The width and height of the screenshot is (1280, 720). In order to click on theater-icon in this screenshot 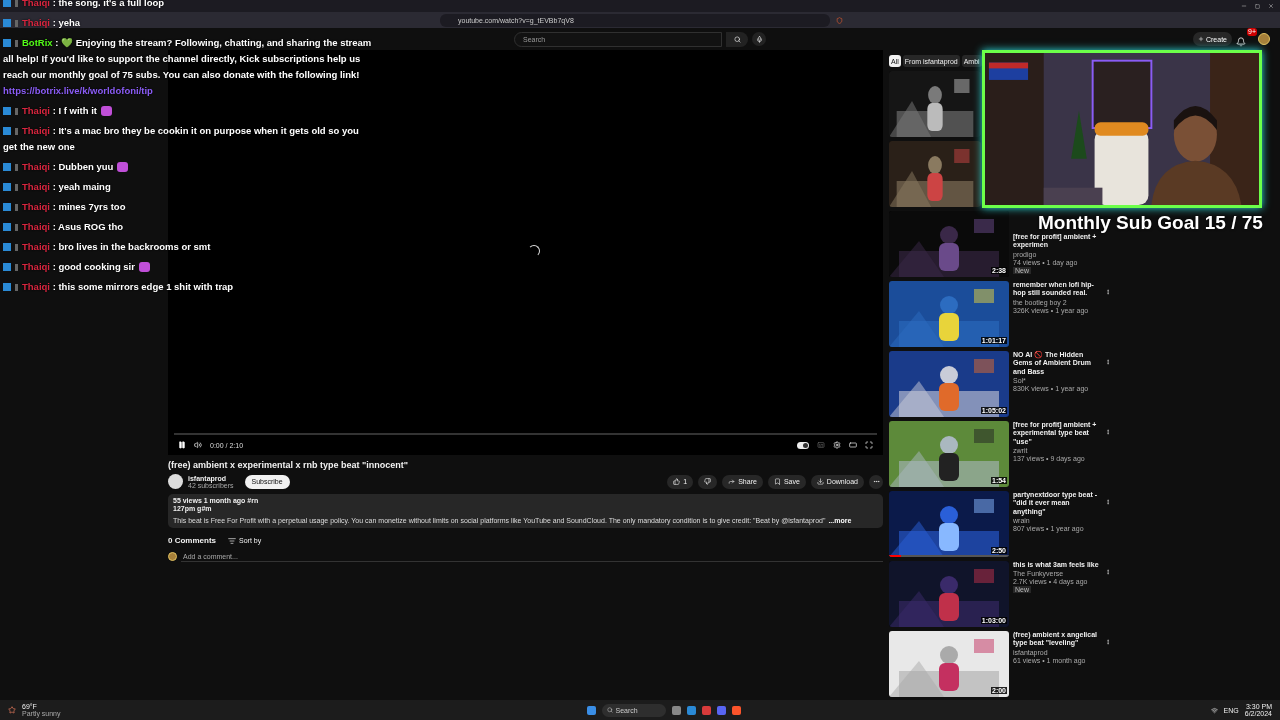, I will do `click(853, 445)`.